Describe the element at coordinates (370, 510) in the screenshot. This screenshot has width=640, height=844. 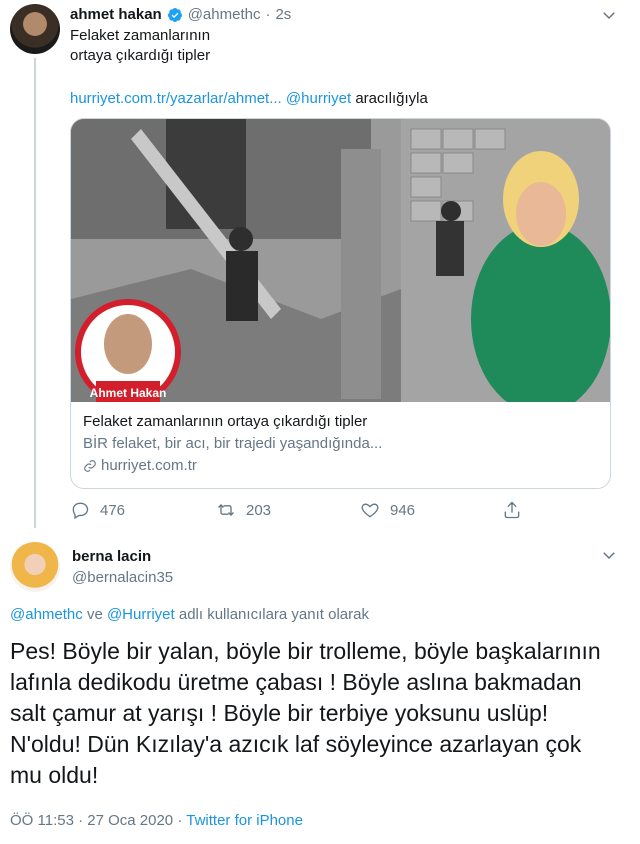
I see `heart-icon` at that location.